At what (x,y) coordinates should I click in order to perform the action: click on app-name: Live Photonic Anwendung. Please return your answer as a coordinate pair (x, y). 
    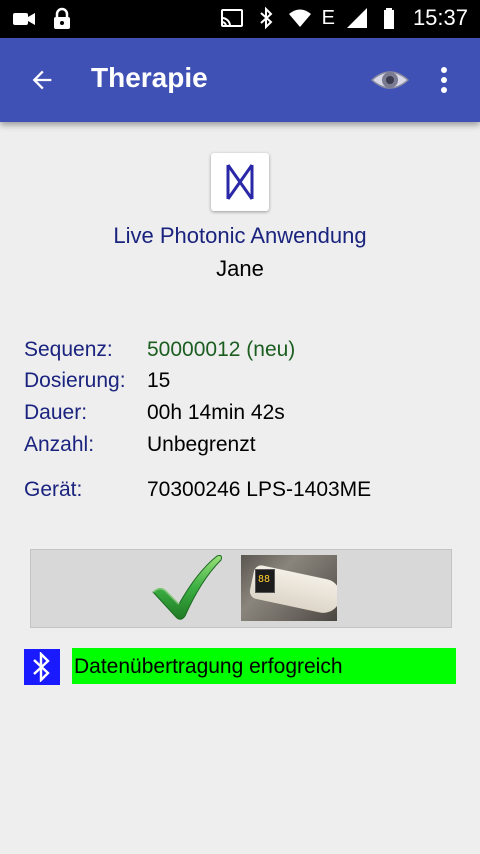
    Looking at the image, I should click on (240, 235).